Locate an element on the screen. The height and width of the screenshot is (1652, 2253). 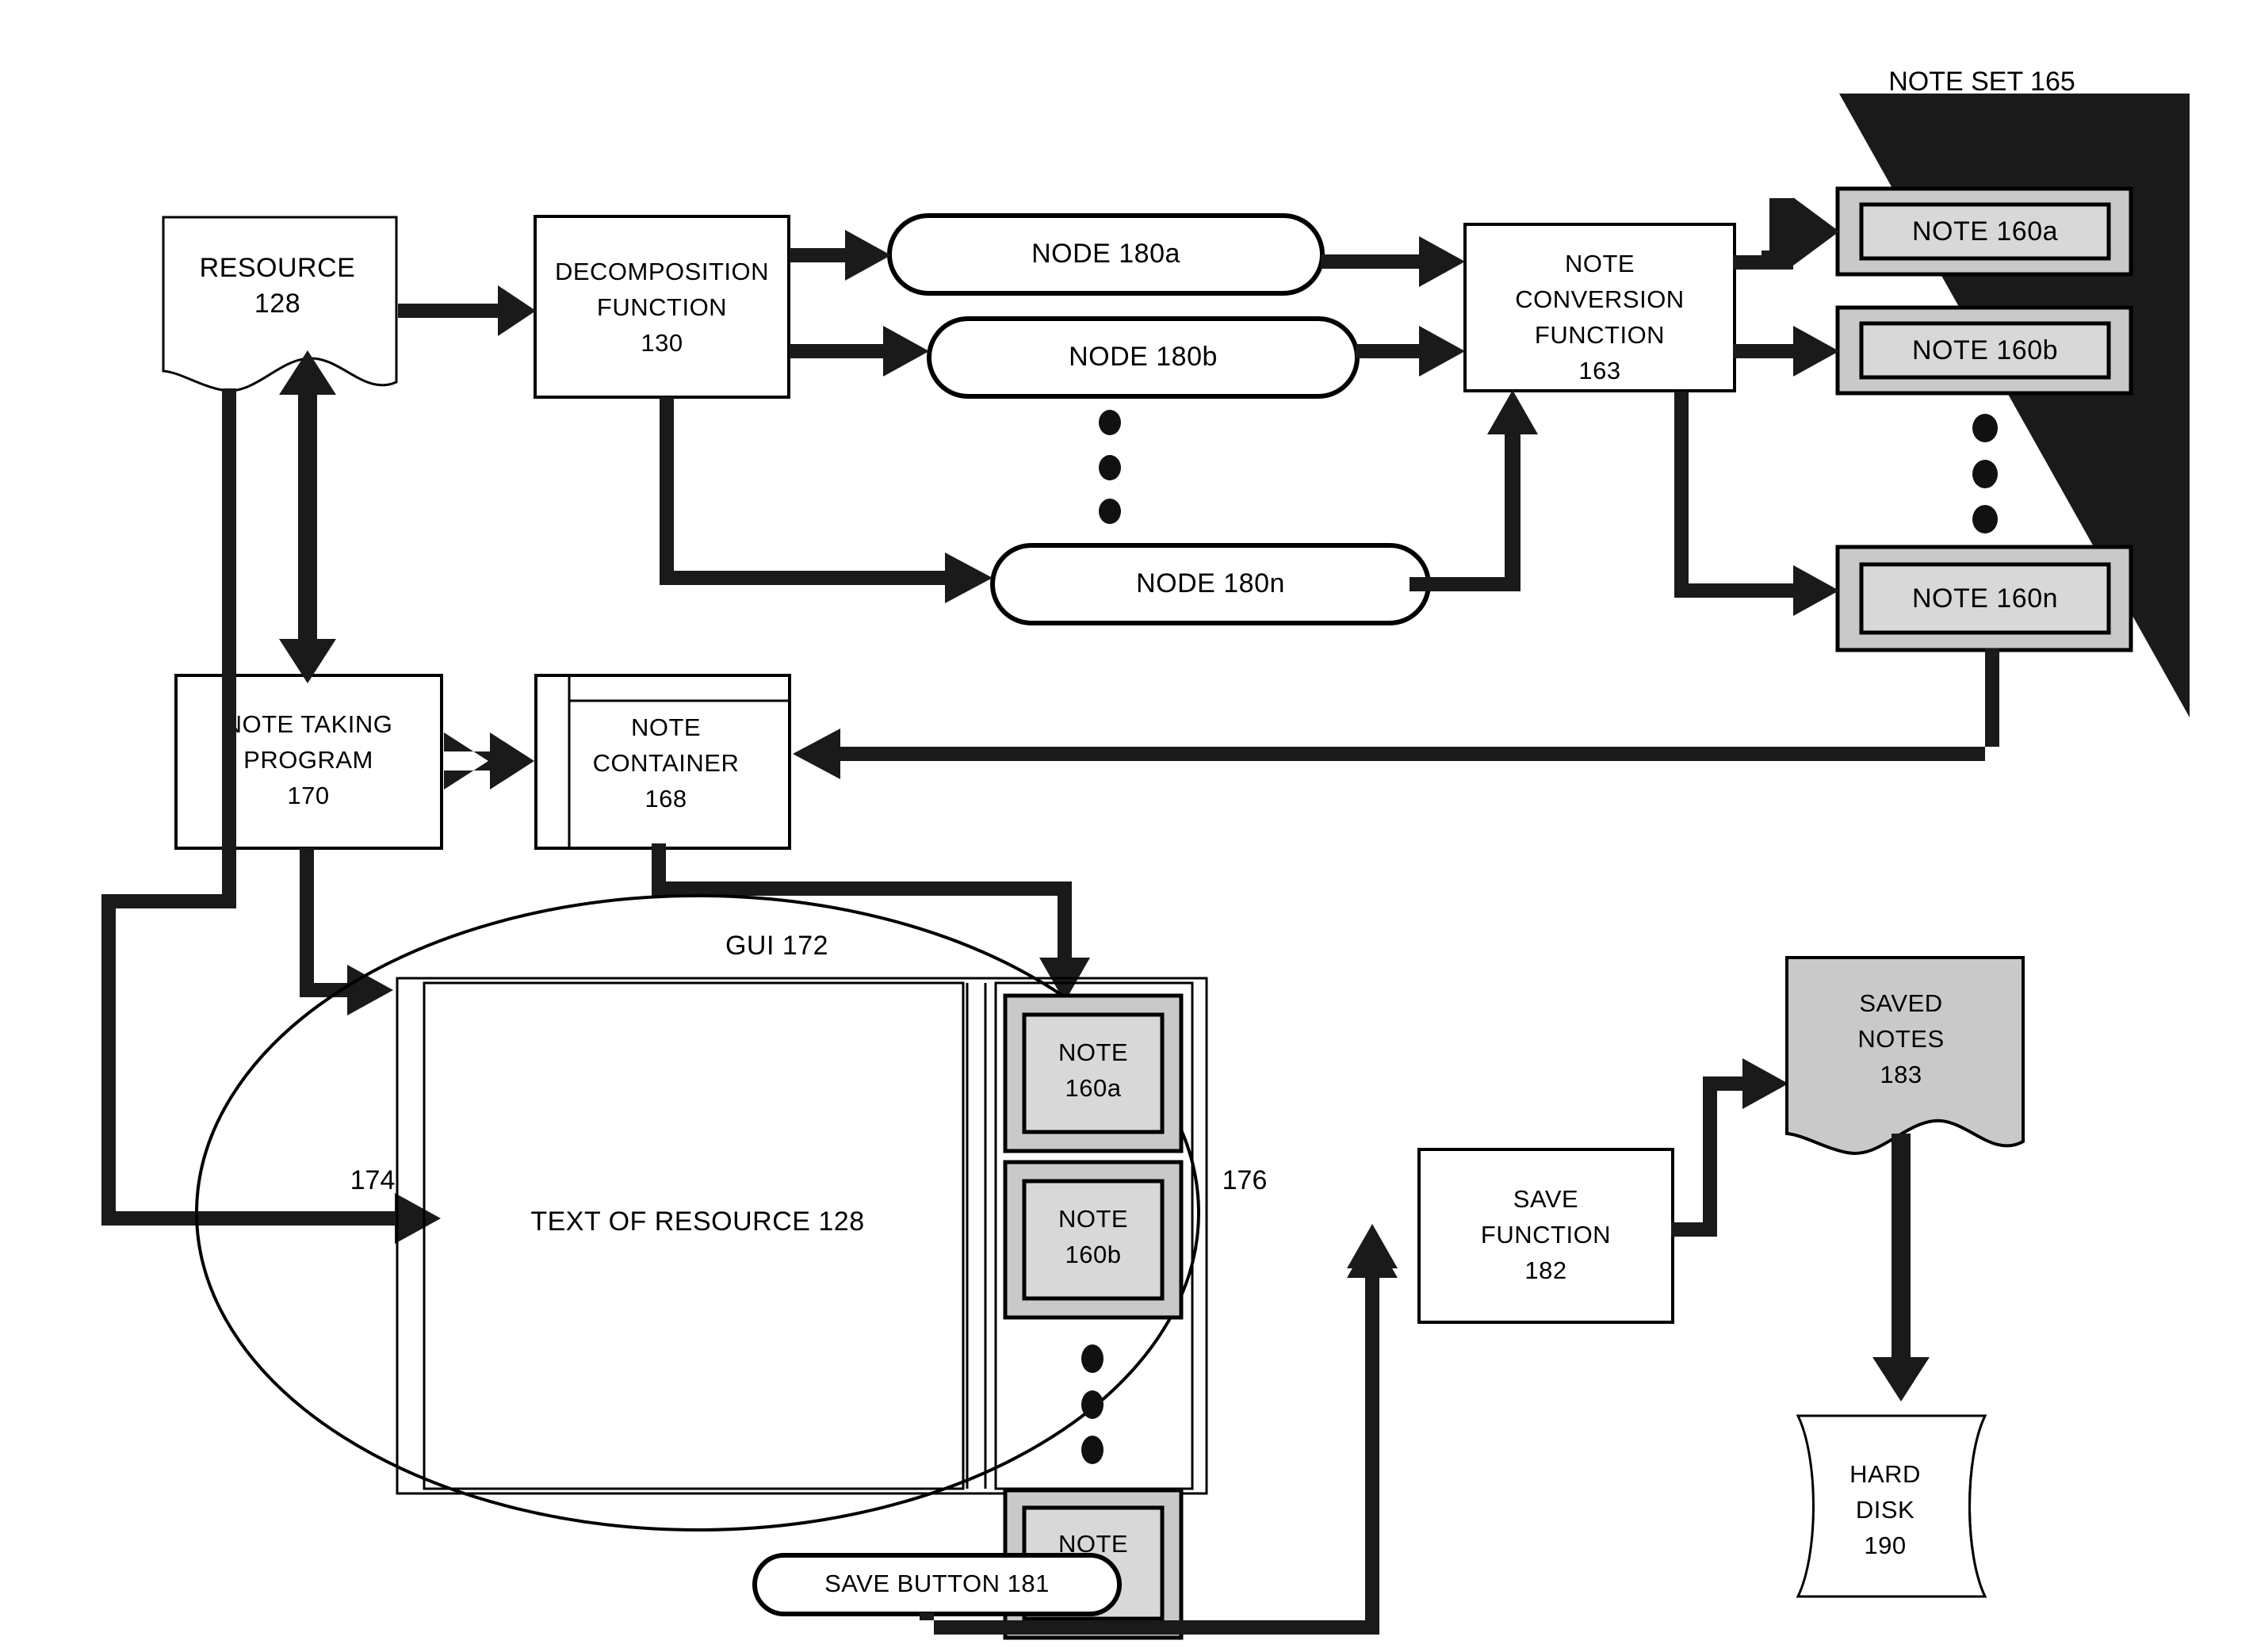
node-ellipsis-dots is located at coordinates (1110, 467).